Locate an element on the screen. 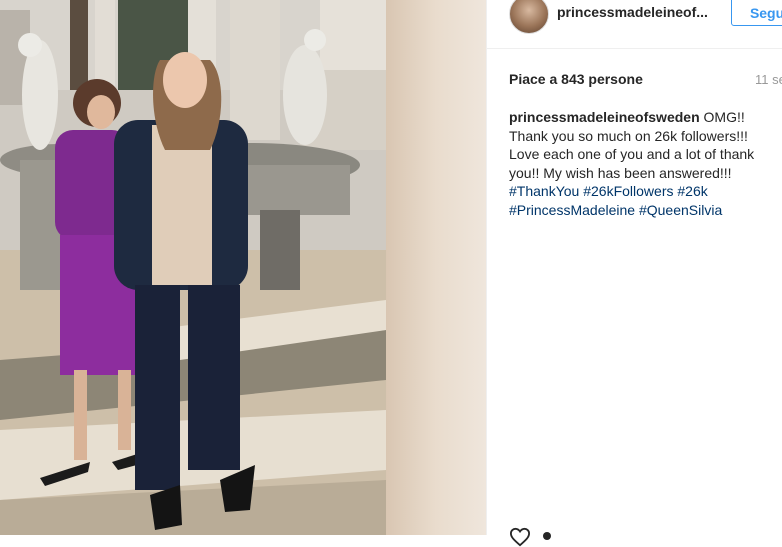  comment-icon is located at coordinates (547, 536).